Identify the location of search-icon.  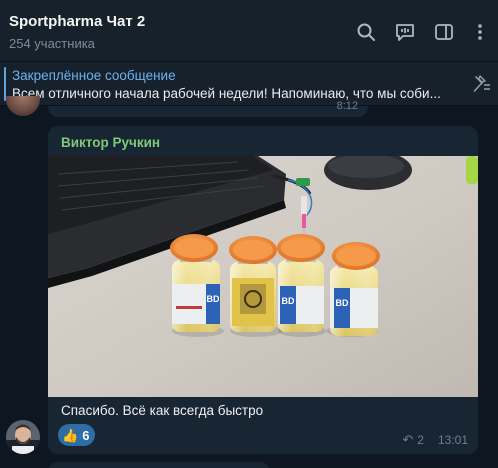
(366, 32).